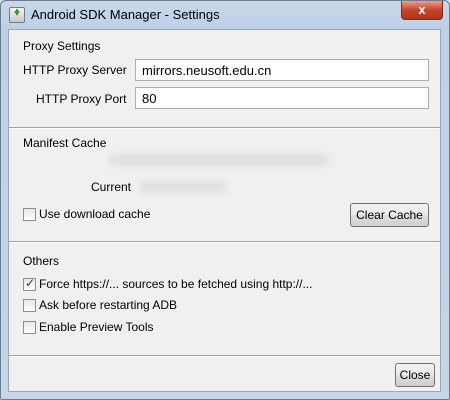 This screenshot has width=450, height=400. Describe the element at coordinates (108, 305) in the screenshot. I see `ask-restart-adb-label: Ask before restarting ADB` at that location.